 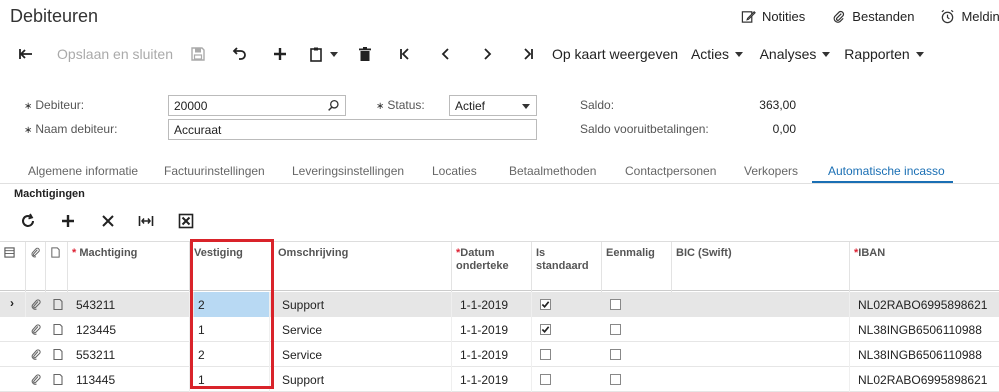 I want to click on trash-icon, so click(x=365, y=54).